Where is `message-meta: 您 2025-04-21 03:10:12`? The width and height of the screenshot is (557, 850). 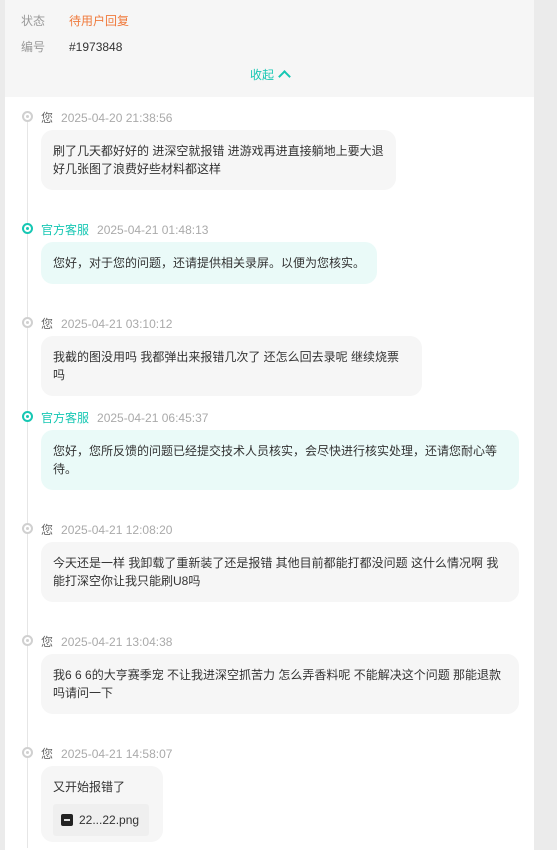
message-meta: 您 2025-04-21 03:10:12 is located at coordinates (106, 323).